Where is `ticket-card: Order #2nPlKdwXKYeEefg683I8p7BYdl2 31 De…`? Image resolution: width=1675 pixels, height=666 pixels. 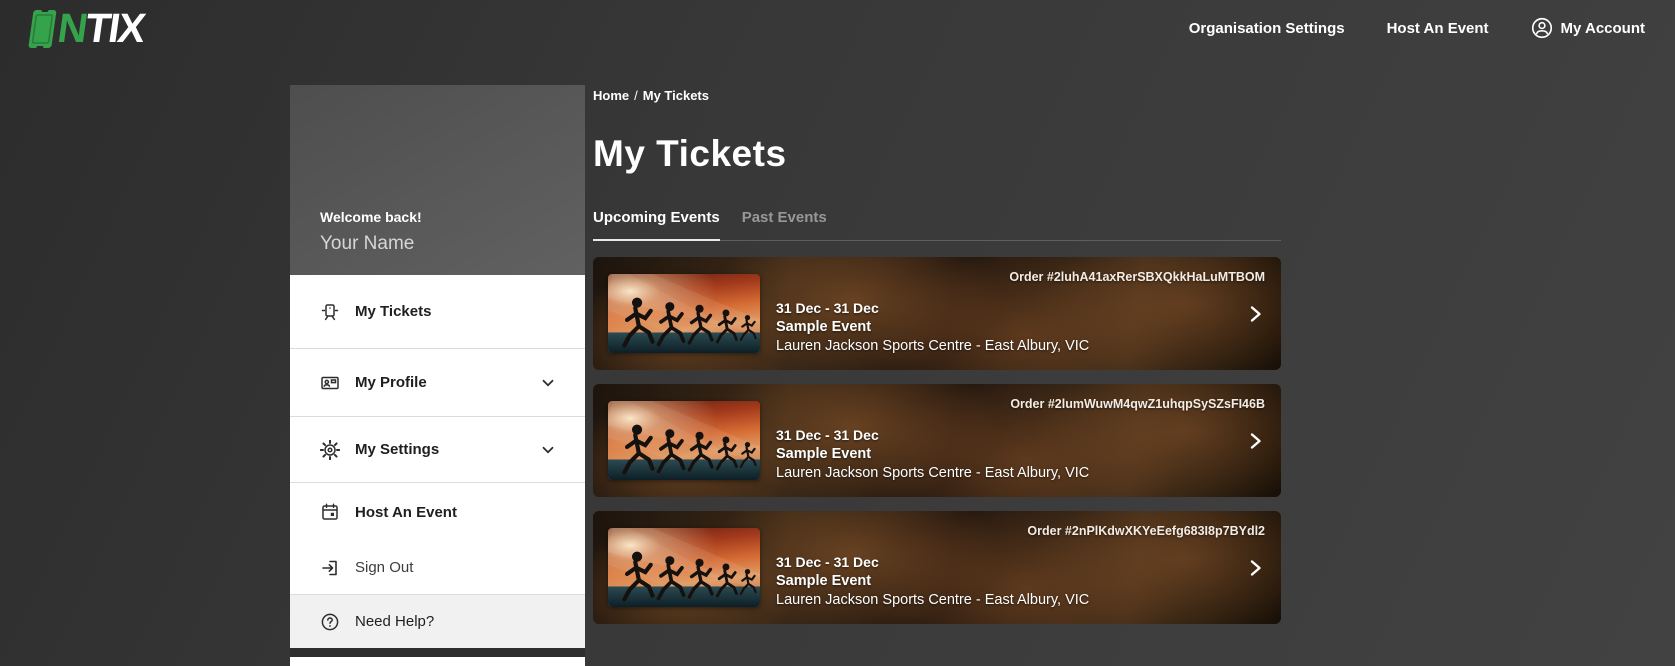 ticket-card: Order #2nPlKdwXKYeEefg683I8p7BYdl2 31 De… is located at coordinates (937, 567).